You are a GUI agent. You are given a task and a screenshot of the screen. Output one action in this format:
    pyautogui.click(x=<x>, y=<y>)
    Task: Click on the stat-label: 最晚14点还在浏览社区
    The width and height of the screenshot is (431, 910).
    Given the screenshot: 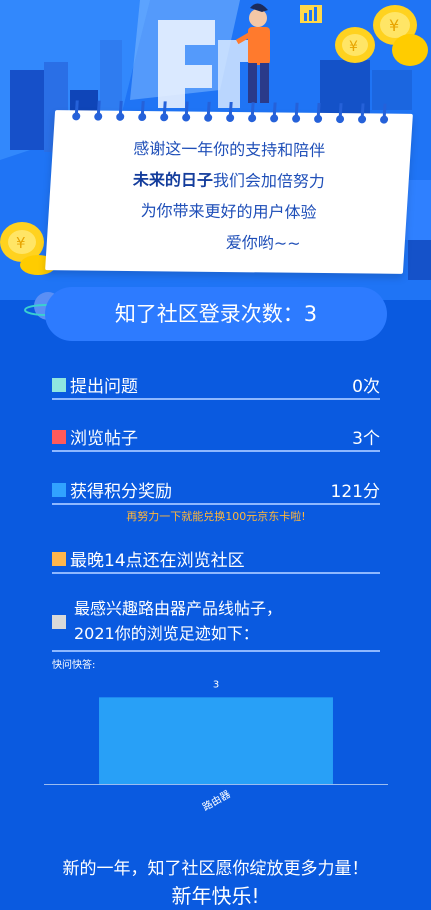 What is the action you would take?
    pyautogui.click(x=157, y=561)
    